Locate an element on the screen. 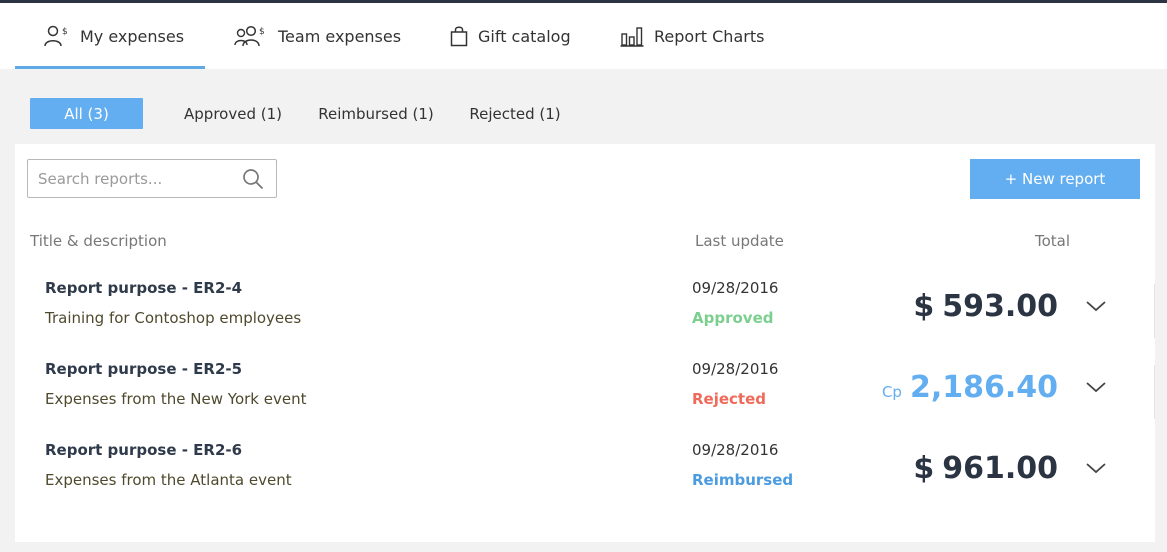 The width and height of the screenshot is (1167, 552). shopping-bag-icon is located at coordinates (459, 36).